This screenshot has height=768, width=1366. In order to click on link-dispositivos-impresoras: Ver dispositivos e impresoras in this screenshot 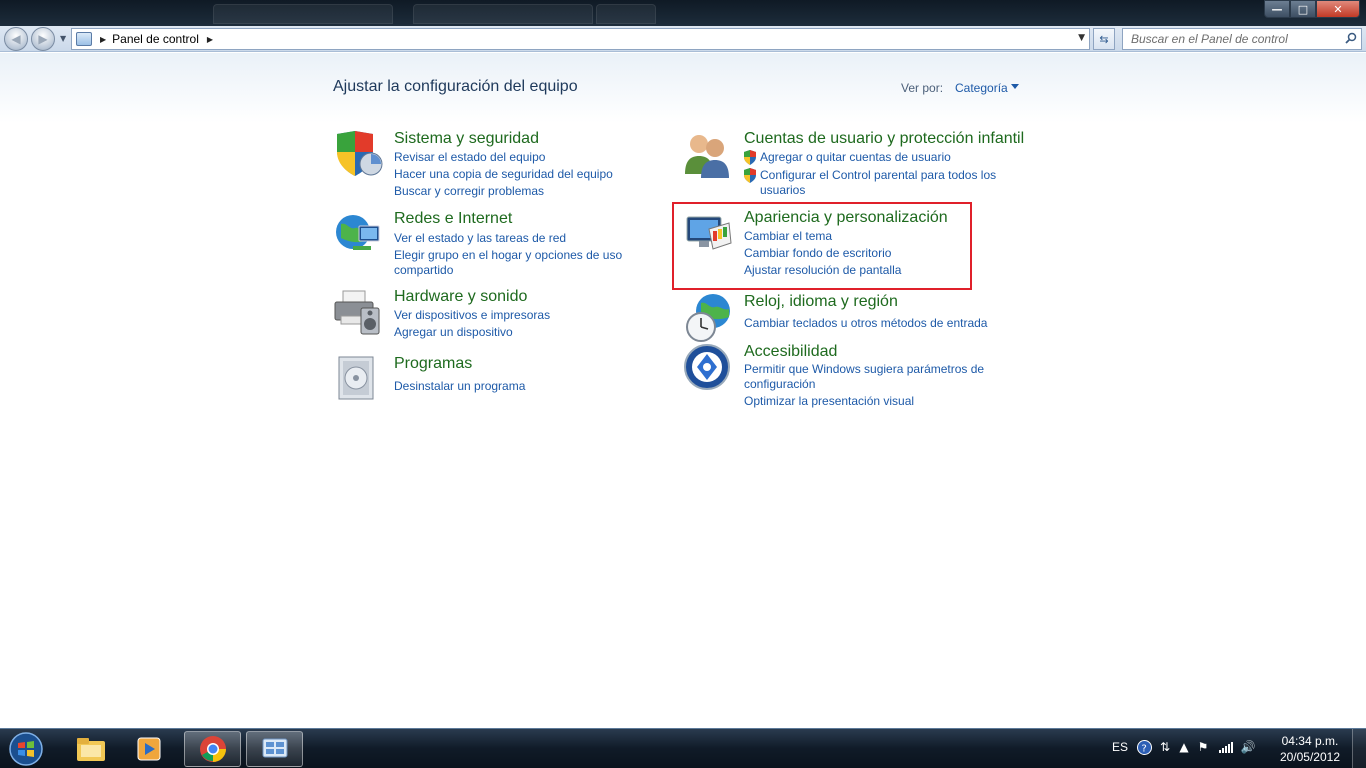, I will do `click(472, 315)`.